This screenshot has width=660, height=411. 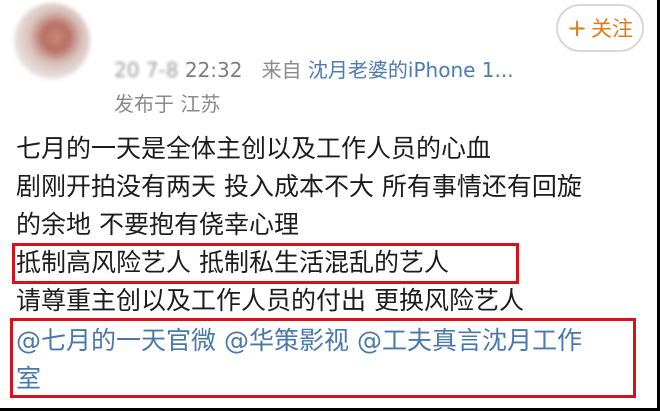 What do you see at coordinates (270, 300) in the screenshot?
I see `post-line: 请尊重主创以及工作人员的付出 更换风险艺人` at bounding box center [270, 300].